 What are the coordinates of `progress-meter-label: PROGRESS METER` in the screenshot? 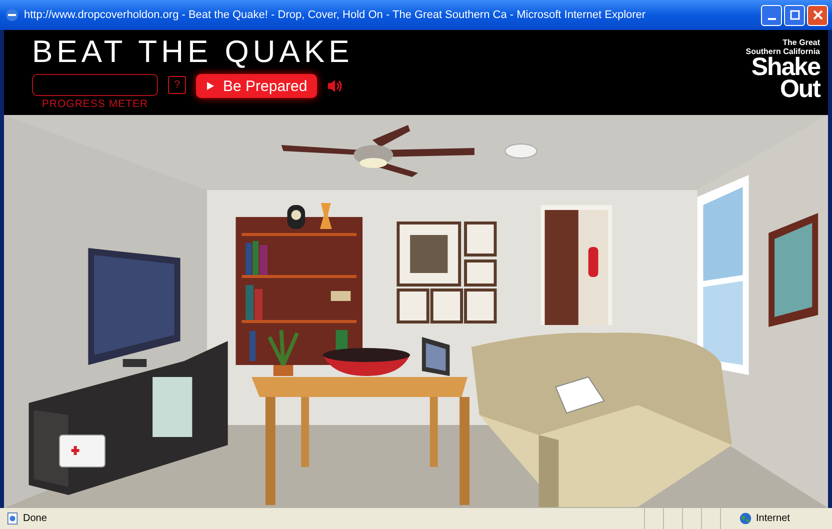 It's located at (95, 104).